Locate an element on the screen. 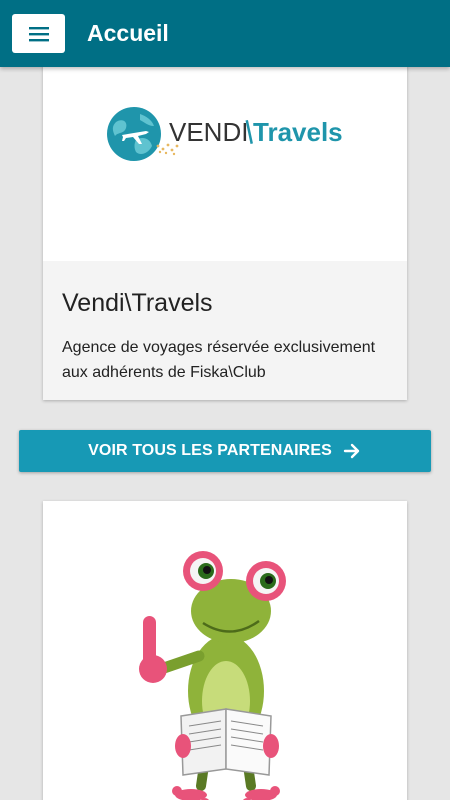 The height and width of the screenshot is (800, 450). frog-reading-book-illustration is located at coordinates (212, 675).